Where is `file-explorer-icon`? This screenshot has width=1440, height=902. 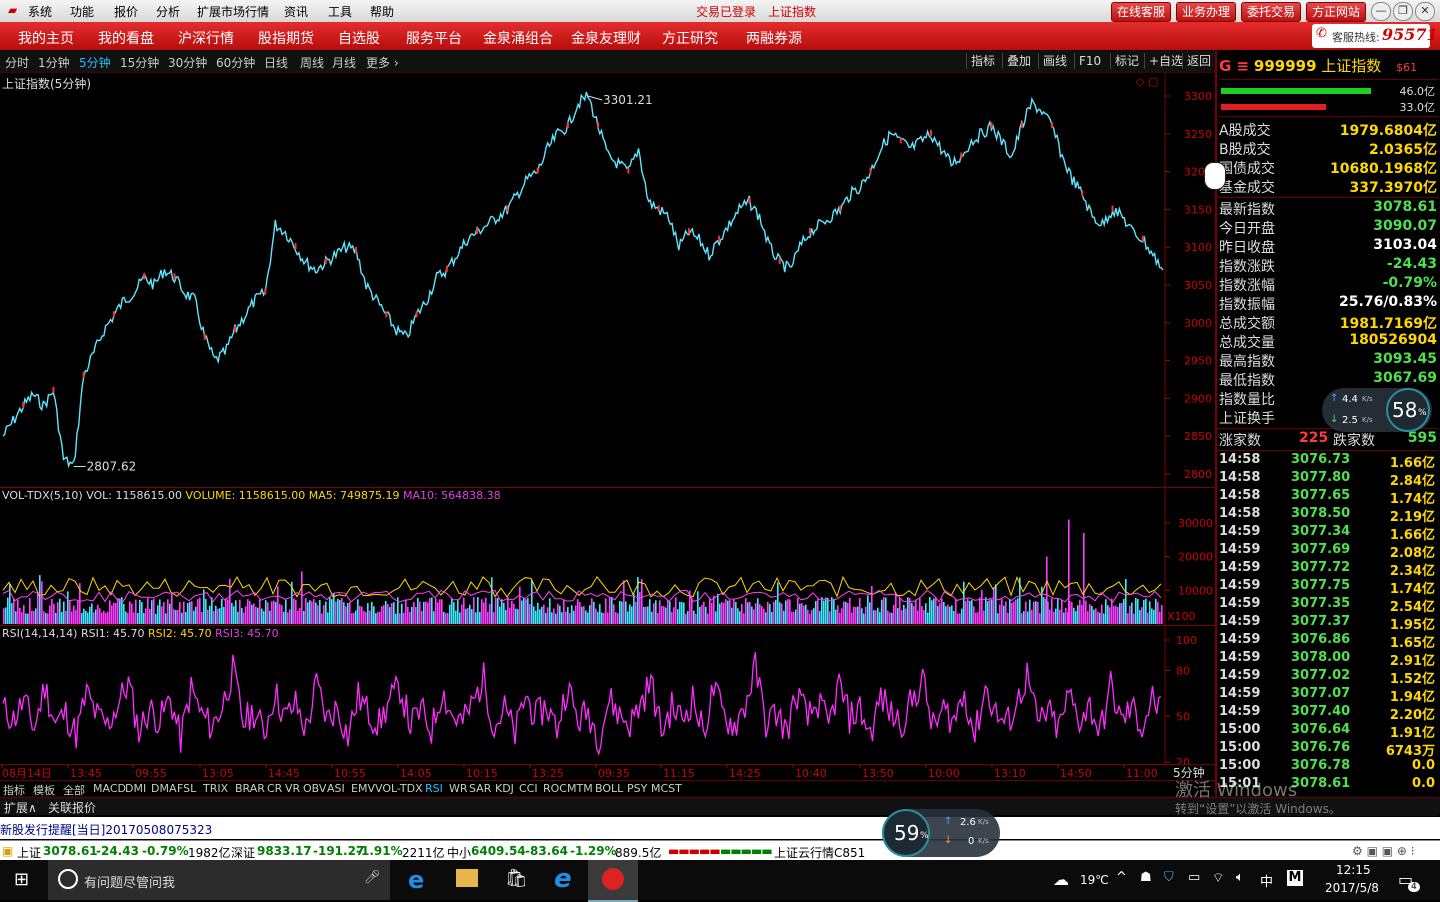
file-explorer-icon is located at coordinates (467, 878).